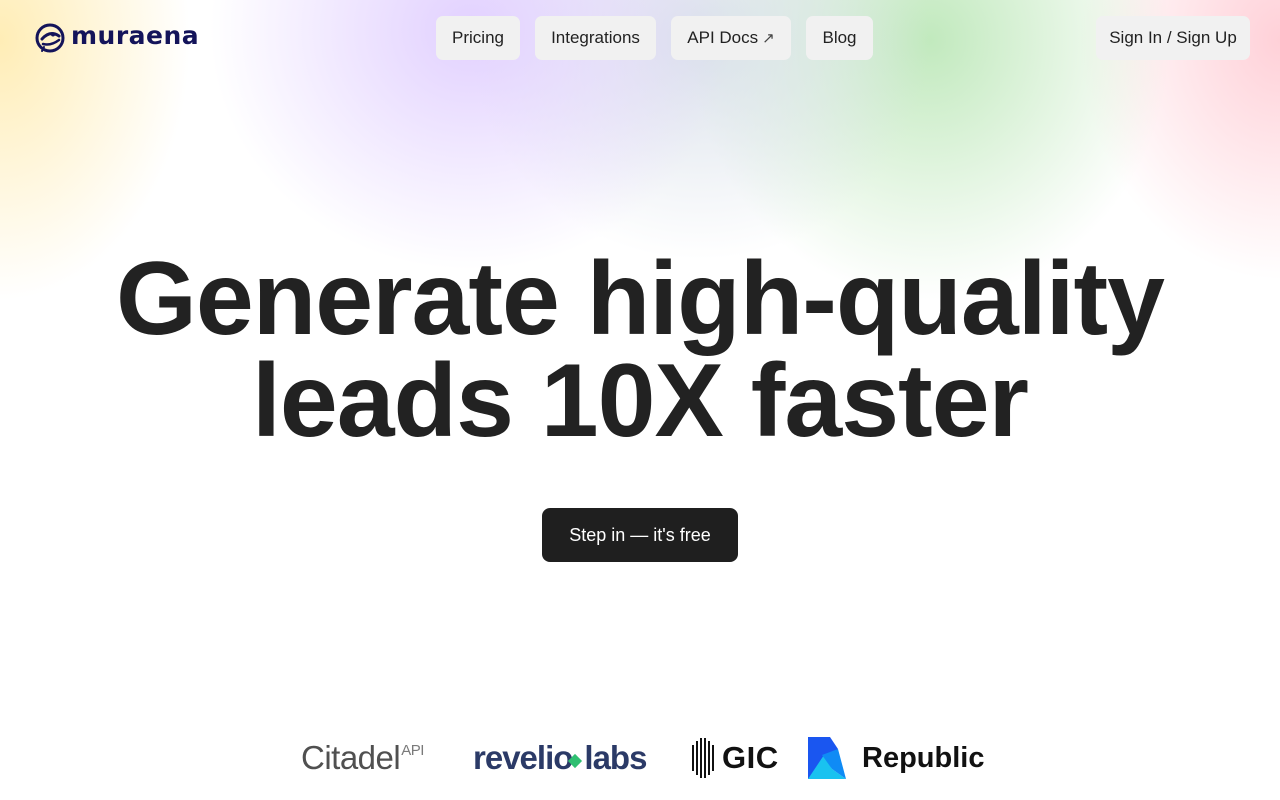  I want to click on citadel-api-superscript: API, so click(412, 750).